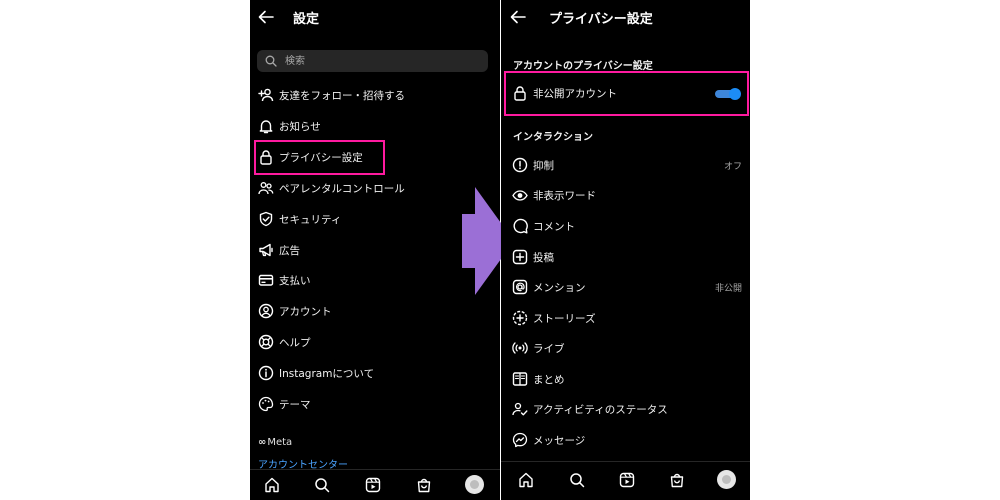  I want to click on menu-item-label: 抑制, so click(543, 166).